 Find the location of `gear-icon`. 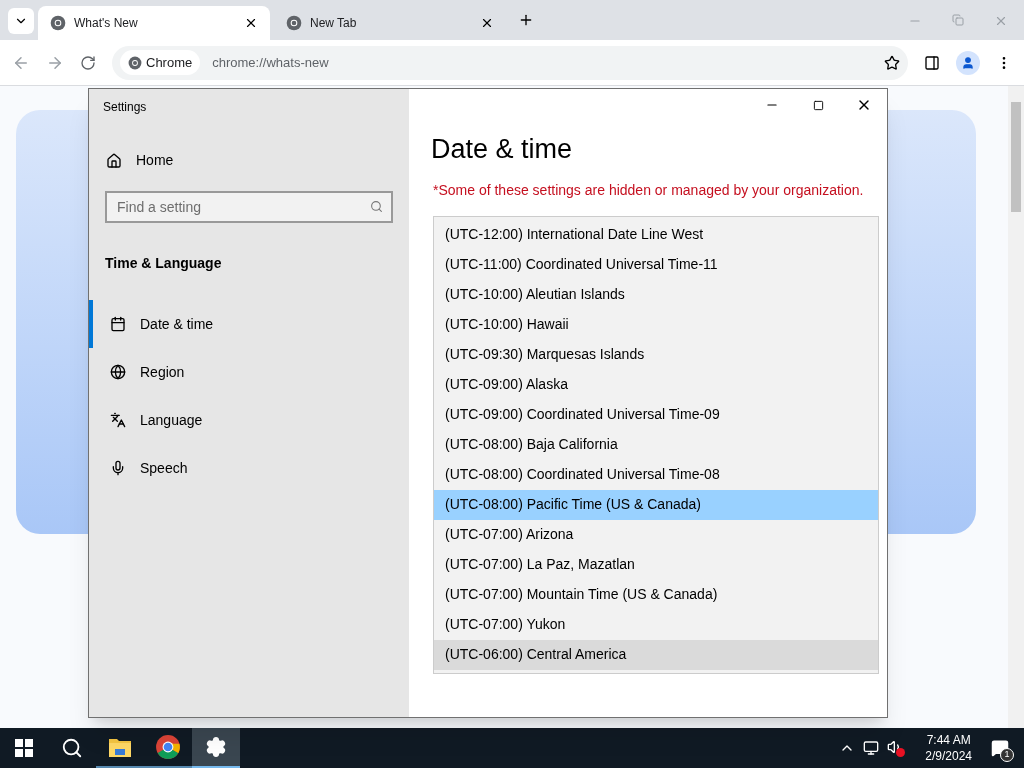

gear-icon is located at coordinates (216, 747).